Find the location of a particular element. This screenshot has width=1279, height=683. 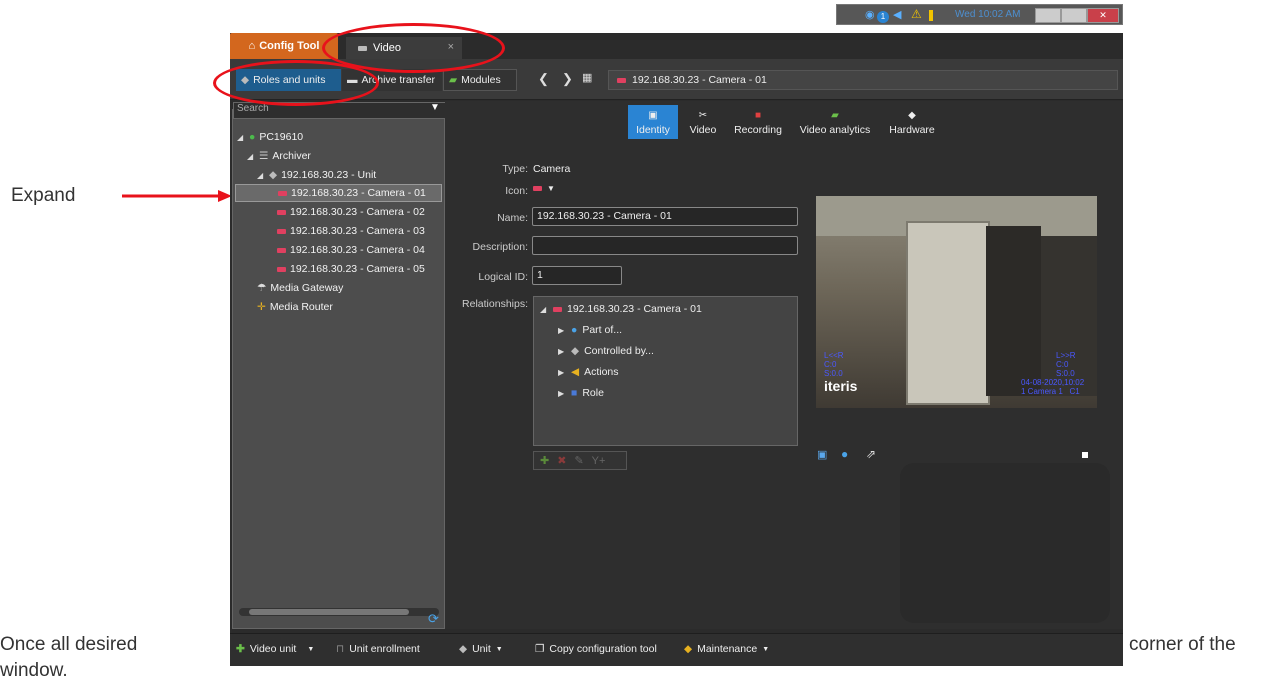

copy-configuration-label: Copy configuration tool is located at coordinates (603, 649).